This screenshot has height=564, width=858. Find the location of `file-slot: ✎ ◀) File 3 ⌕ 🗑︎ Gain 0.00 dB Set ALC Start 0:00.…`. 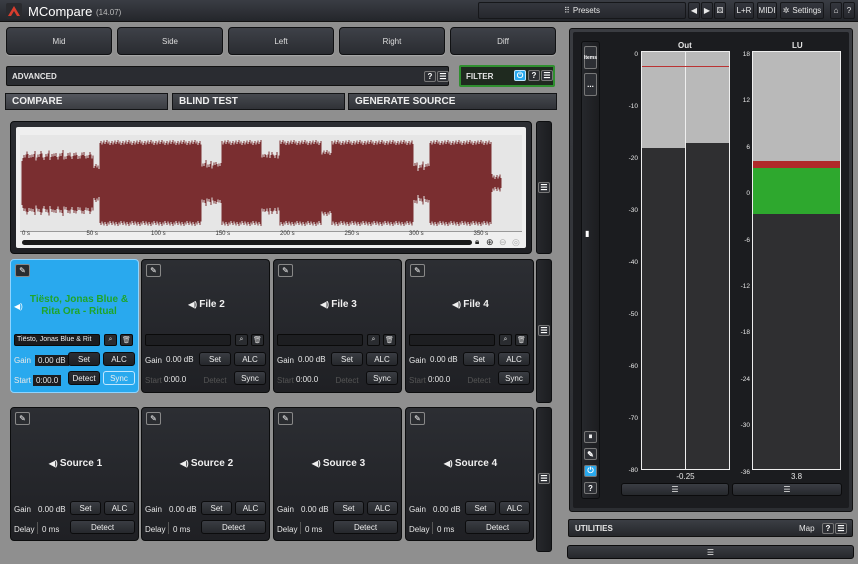

file-slot: ✎ ◀) File 3 ⌕ 🗑︎ Gain 0.00 dB Set ALC Start 0:00.… is located at coordinates (337, 326).